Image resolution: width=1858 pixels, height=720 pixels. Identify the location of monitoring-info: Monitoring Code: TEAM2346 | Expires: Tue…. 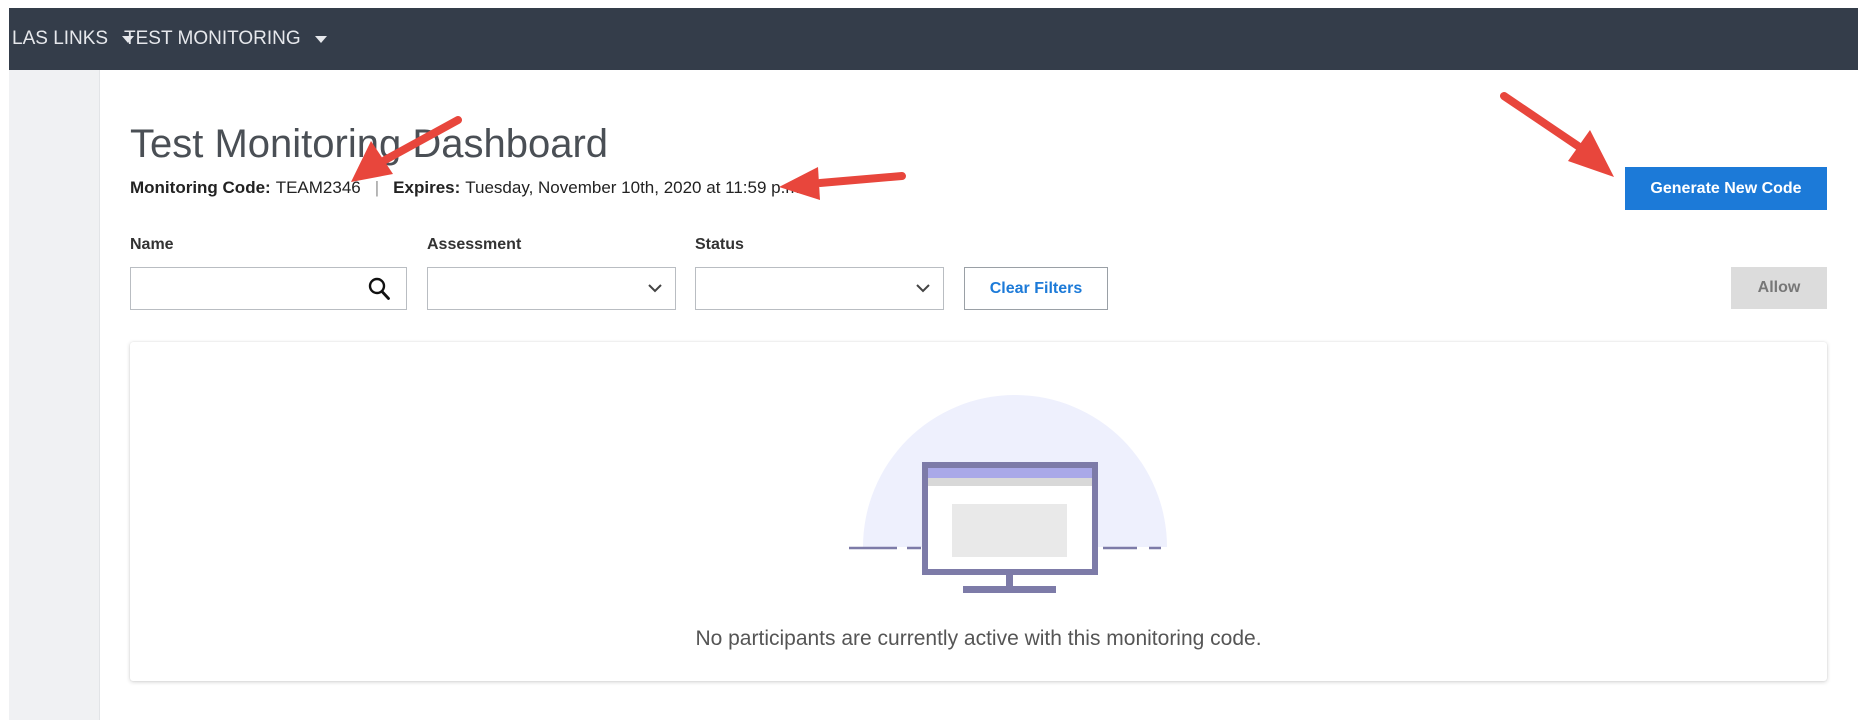
(467, 188).